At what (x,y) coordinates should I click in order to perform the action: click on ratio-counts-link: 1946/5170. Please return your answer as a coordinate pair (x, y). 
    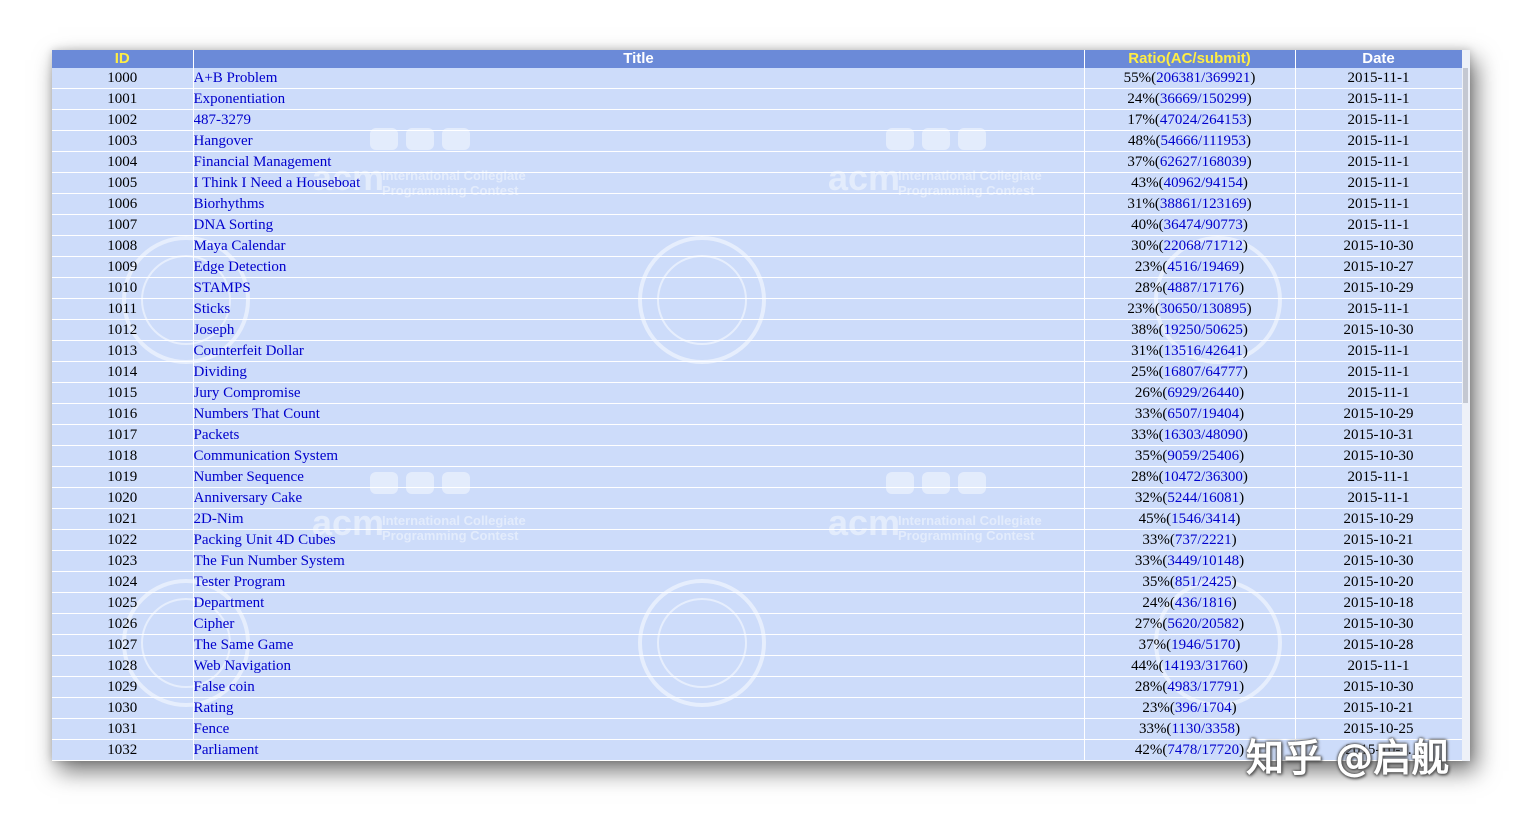
    Looking at the image, I should click on (1203, 645).